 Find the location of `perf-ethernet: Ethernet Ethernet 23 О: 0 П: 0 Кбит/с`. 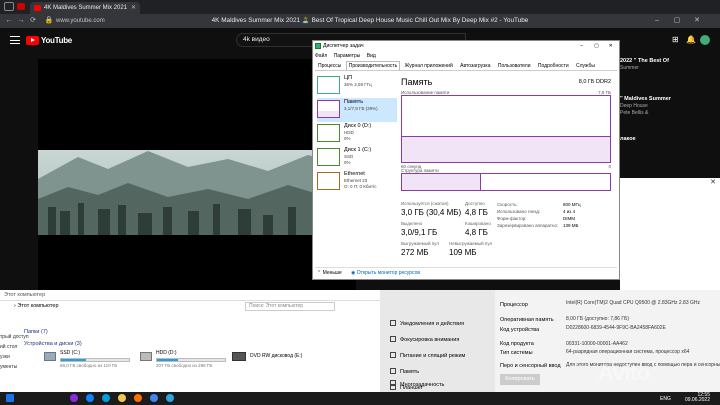

perf-ethernet: Ethernet Ethernet 23 О: 0 П: 0 Кбит/с is located at coordinates (357, 182).